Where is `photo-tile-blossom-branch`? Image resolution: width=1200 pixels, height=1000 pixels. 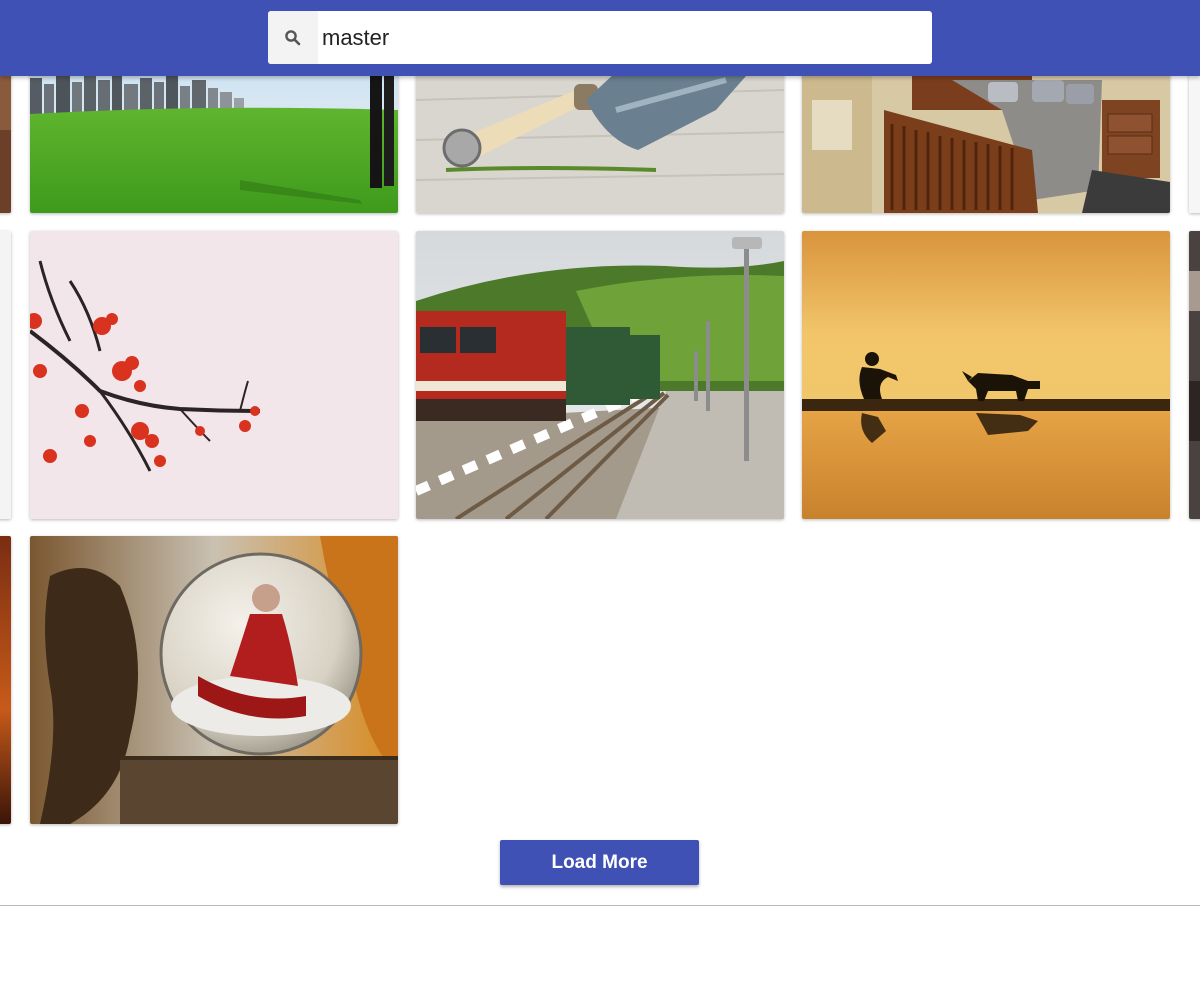 photo-tile-blossom-branch is located at coordinates (214, 375).